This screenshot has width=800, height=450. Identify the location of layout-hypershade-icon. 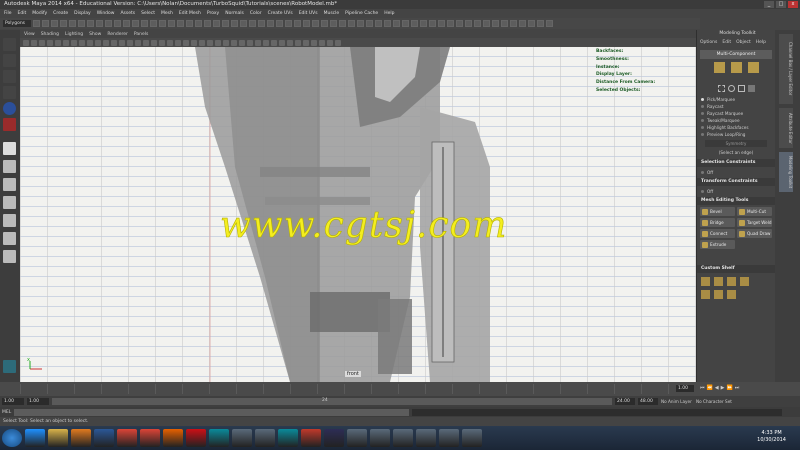
(9, 238).